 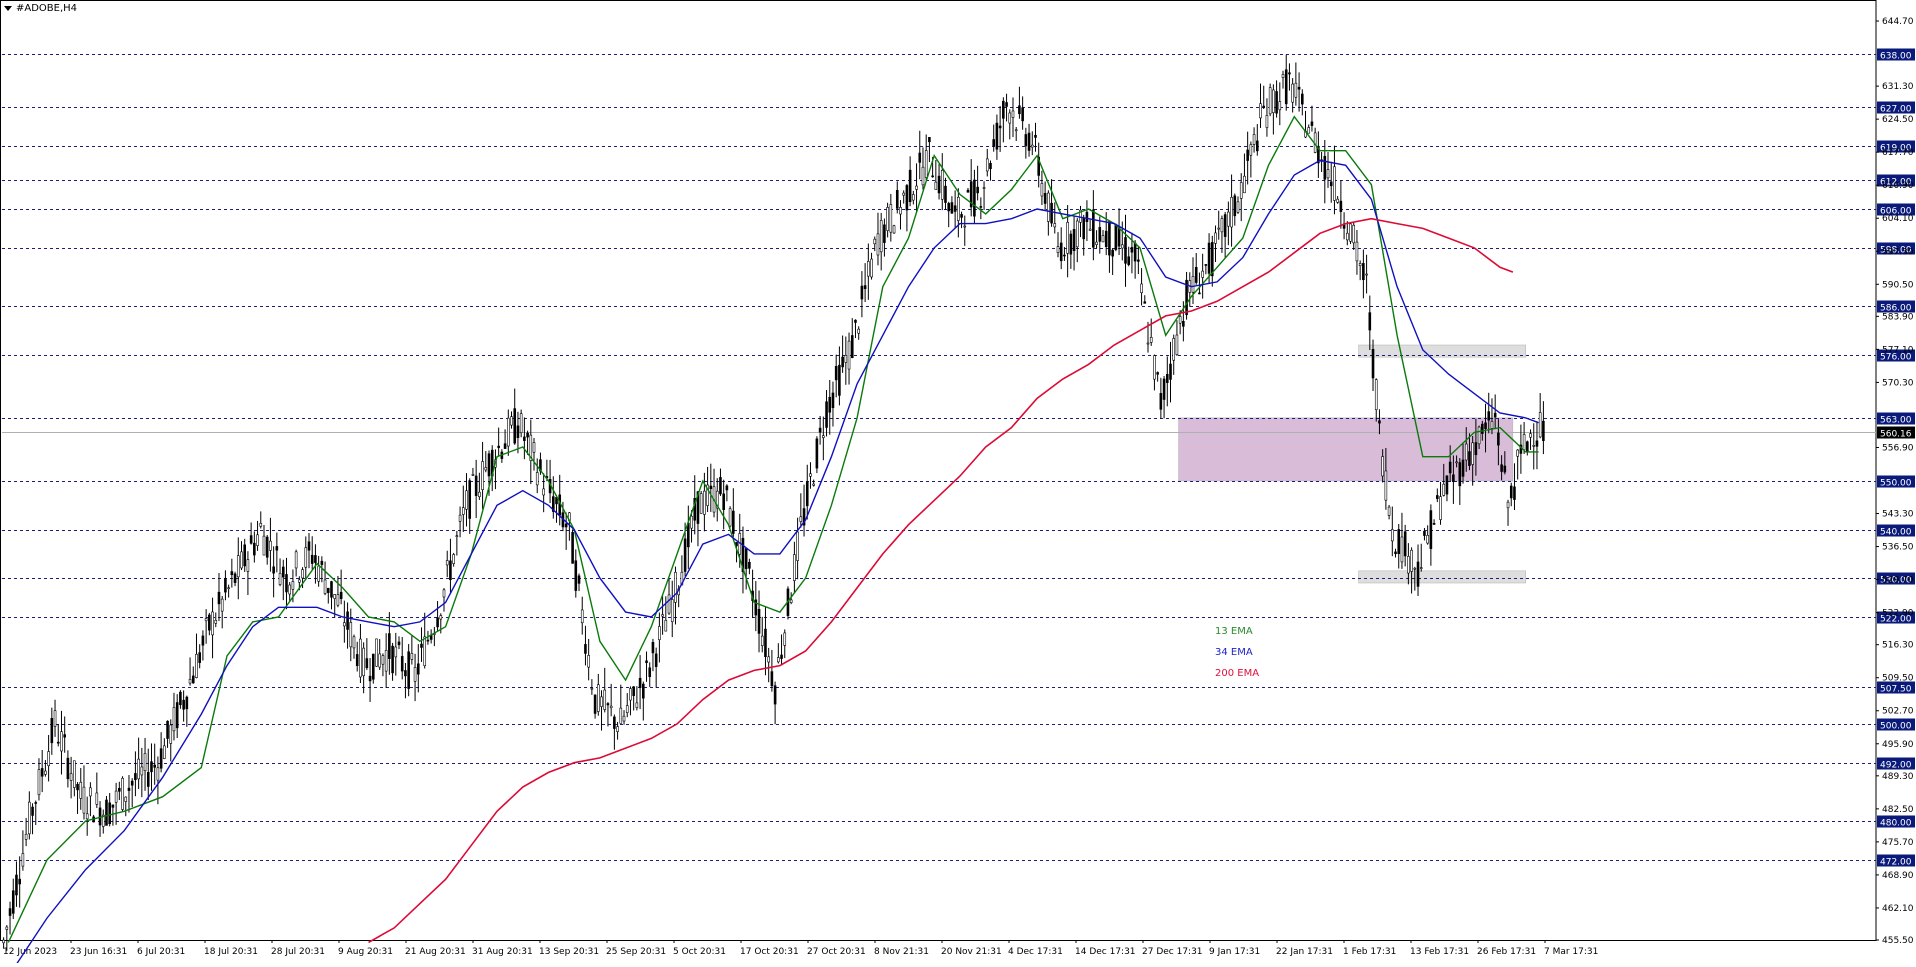 I want to click on x-tick-label-18: 9 Jan 17:31, so click(x=1234, y=952).